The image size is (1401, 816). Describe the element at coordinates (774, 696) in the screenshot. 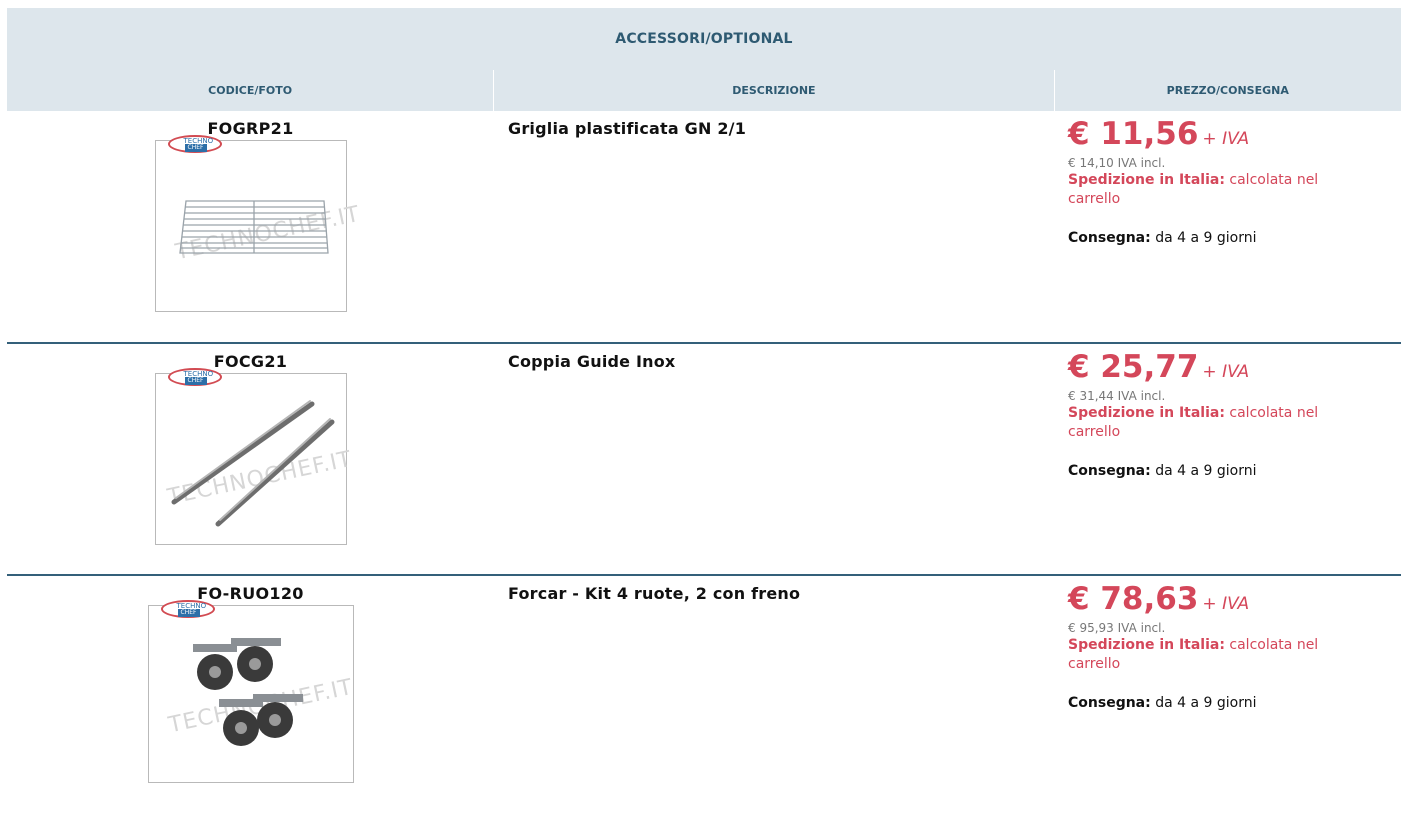

I see `description-cell: Forcar - Kit 4 ruote, 2 con freno` at that location.